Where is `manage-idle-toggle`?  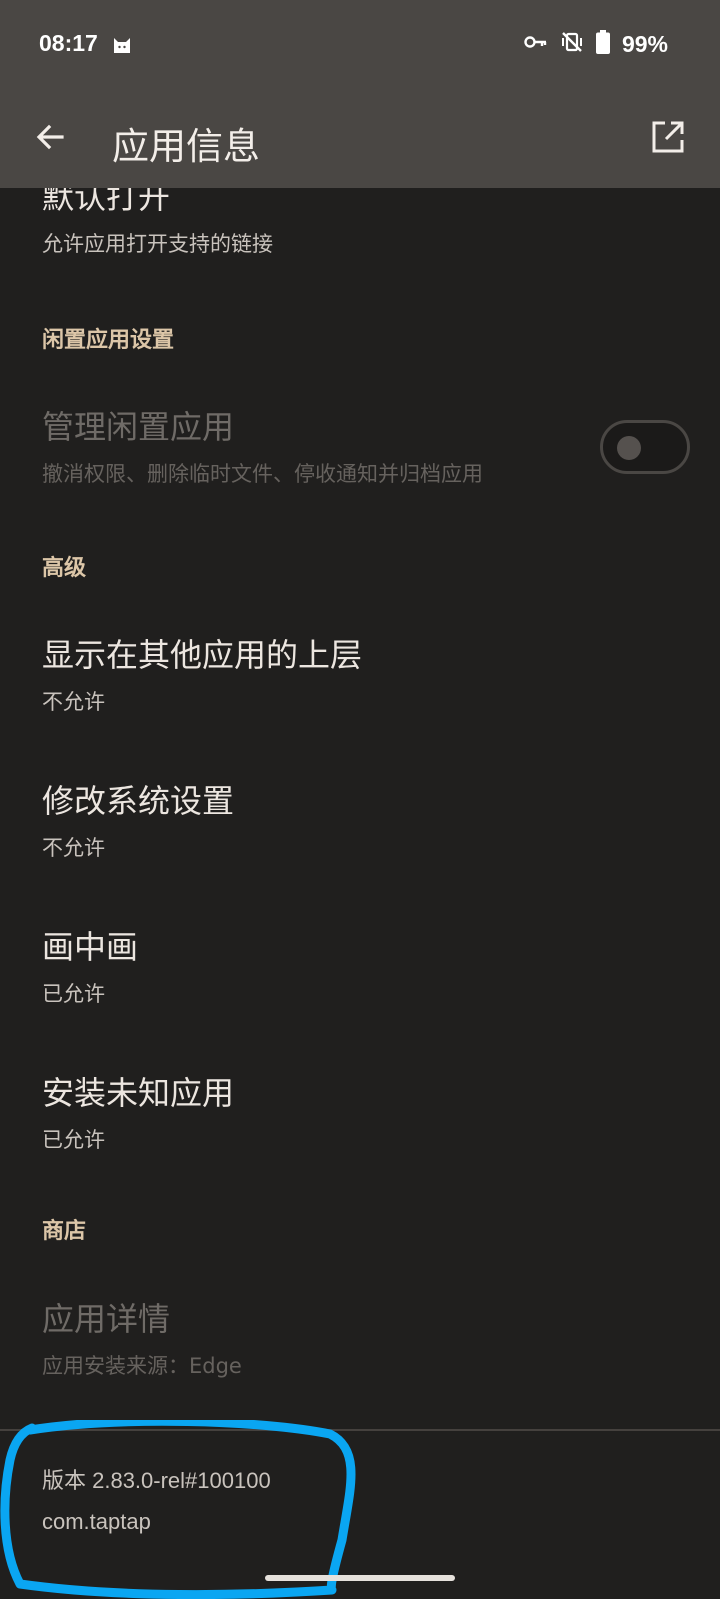 manage-idle-toggle is located at coordinates (645, 447).